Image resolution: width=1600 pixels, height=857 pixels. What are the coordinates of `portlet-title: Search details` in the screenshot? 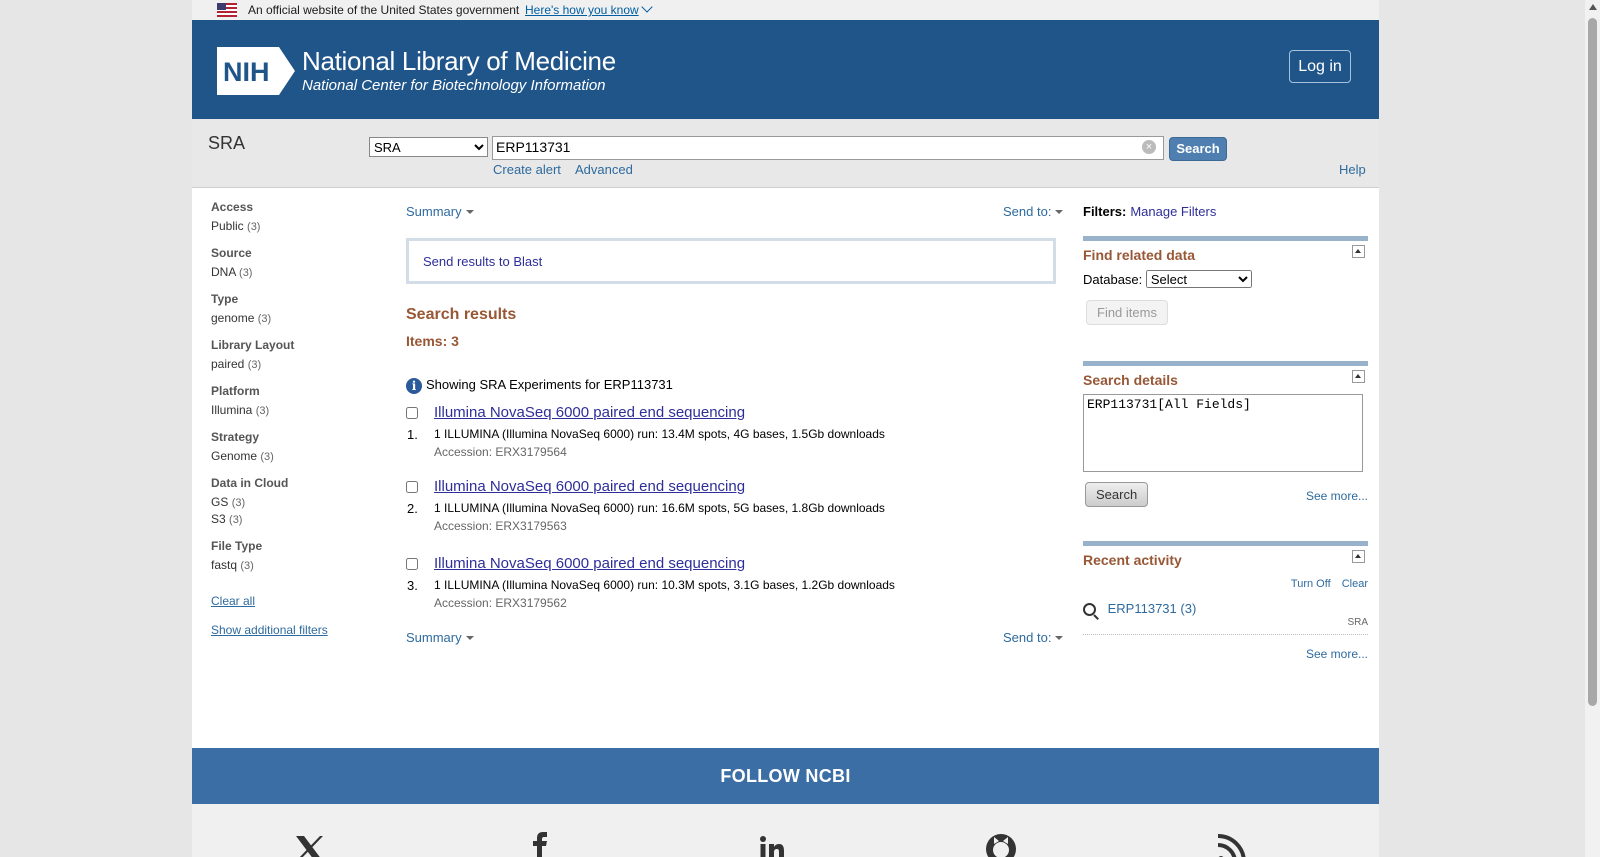 It's located at (1130, 380).